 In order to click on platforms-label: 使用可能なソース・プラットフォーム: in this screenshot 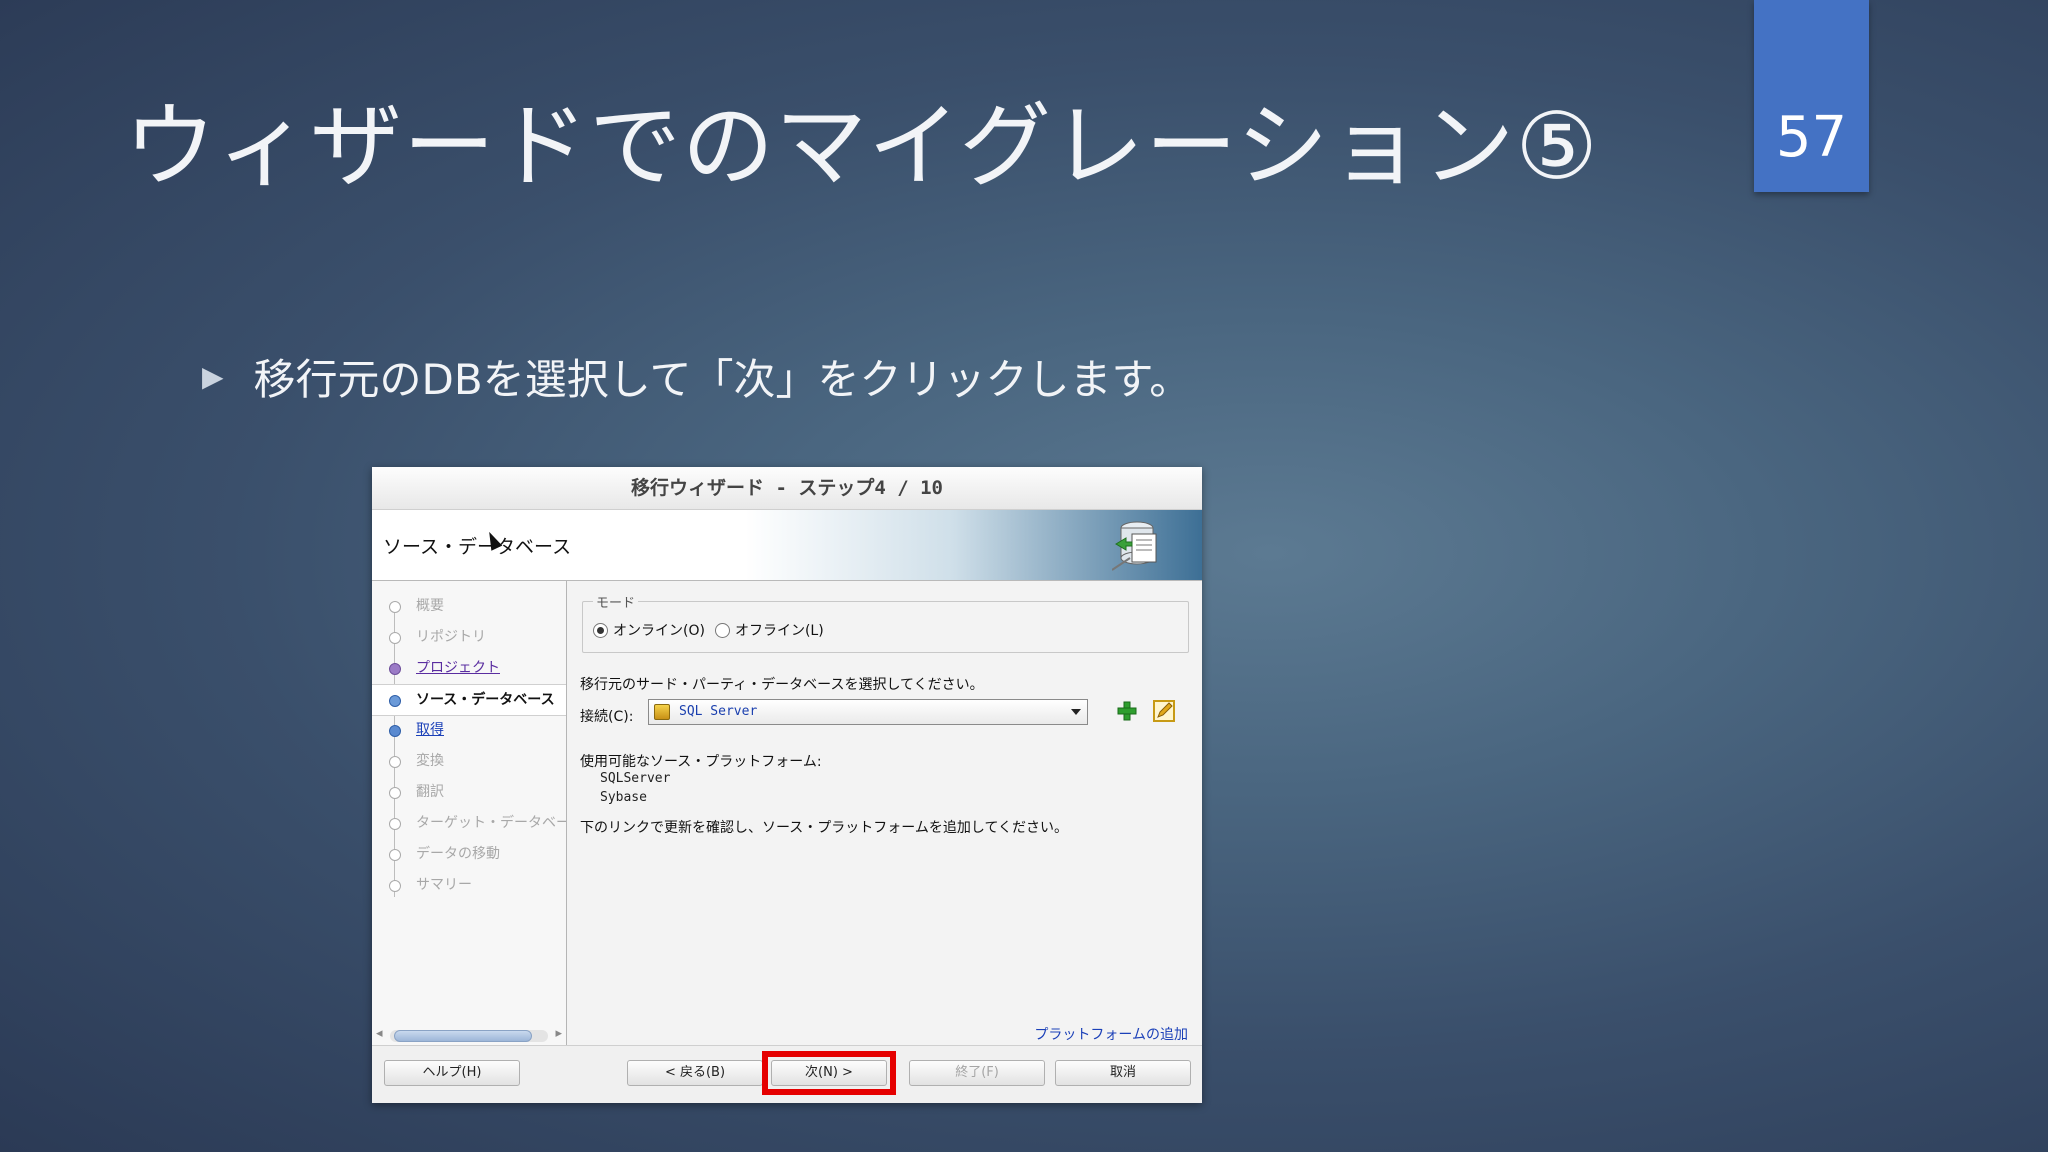, I will do `click(701, 762)`.